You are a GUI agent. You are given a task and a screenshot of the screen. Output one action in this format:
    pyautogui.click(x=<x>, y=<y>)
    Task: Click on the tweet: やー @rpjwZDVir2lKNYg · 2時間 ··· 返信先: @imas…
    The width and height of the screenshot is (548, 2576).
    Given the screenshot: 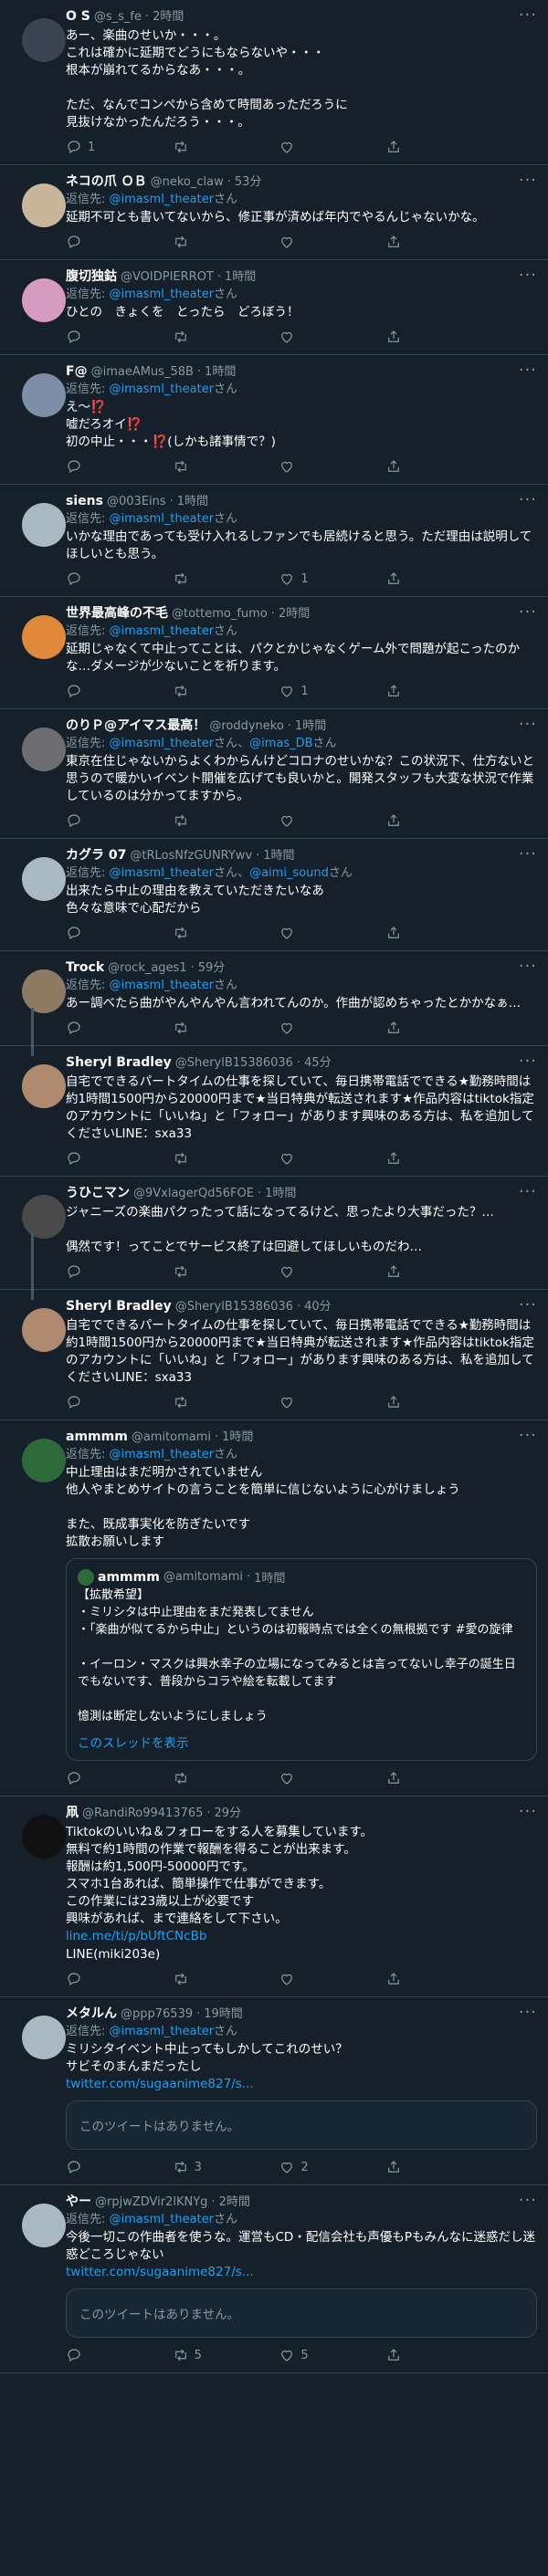 What is the action you would take?
    pyautogui.click(x=274, y=2279)
    